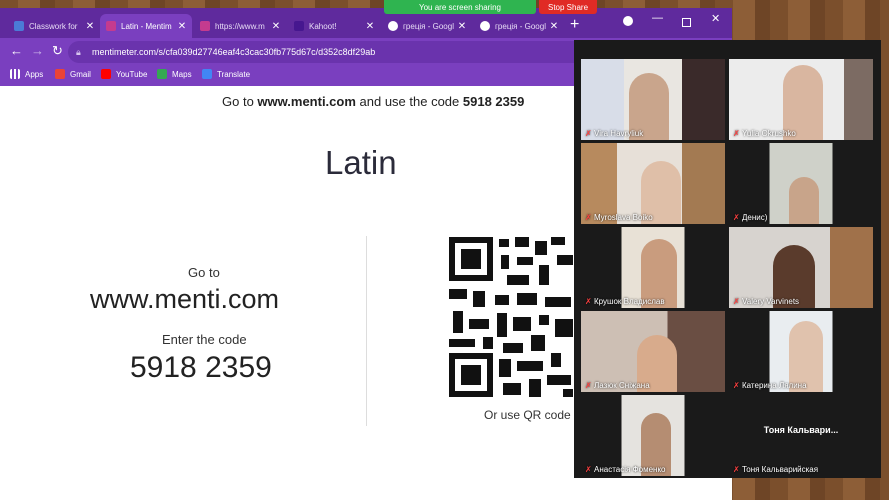 This screenshot has height=500, width=889. I want to click on new-tab-button: +, so click(574, 25).